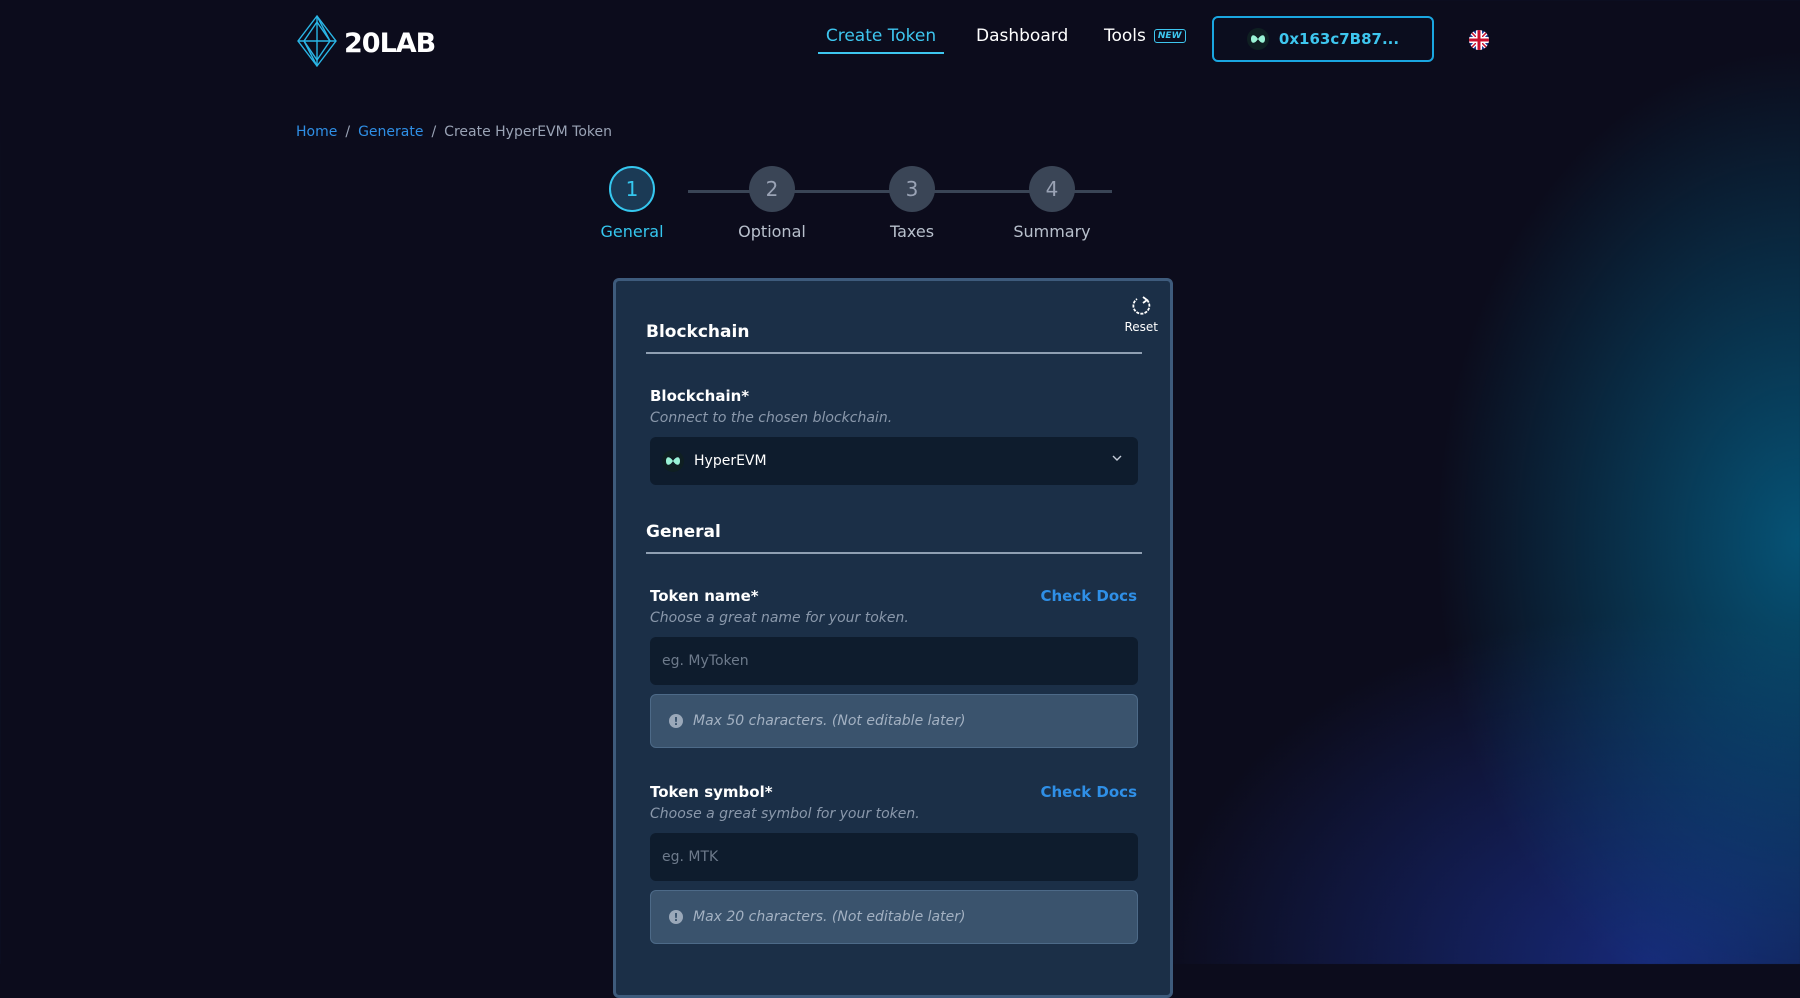  Describe the element at coordinates (1125, 36) in the screenshot. I see `nav-tools-label: Tools` at that location.